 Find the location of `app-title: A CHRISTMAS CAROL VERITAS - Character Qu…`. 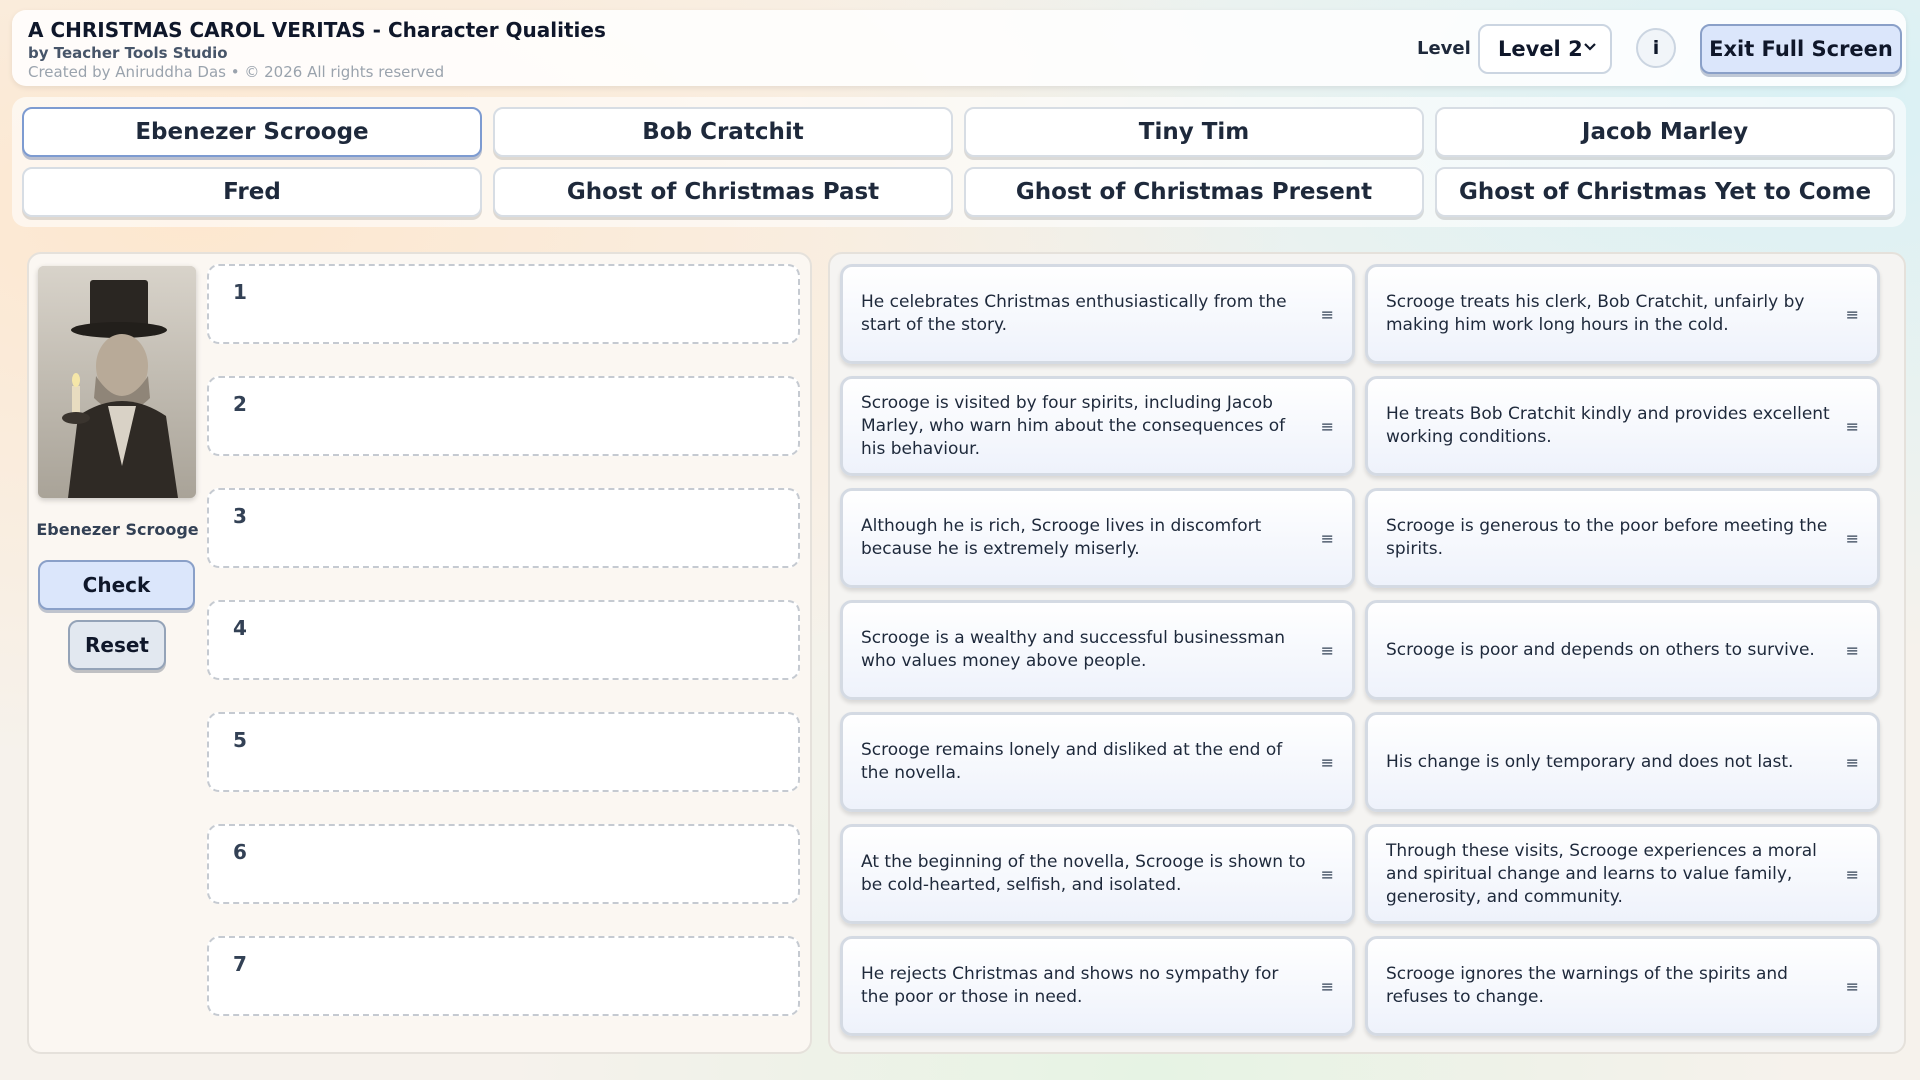

app-title: A CHRISTMAS CAROL VERITAS - Character Qu… is located at coordinates (317, 30).